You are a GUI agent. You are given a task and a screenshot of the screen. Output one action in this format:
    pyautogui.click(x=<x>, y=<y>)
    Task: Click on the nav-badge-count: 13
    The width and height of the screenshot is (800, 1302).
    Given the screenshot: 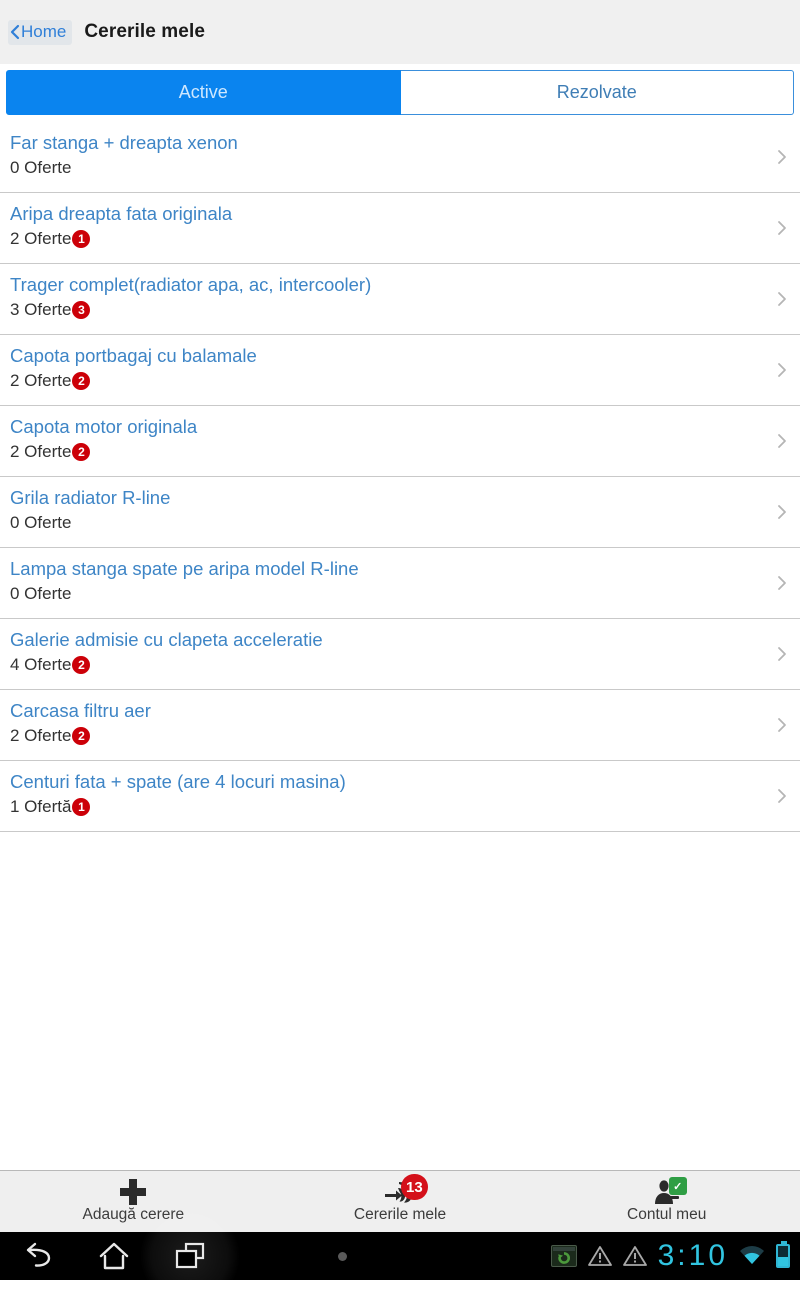 What is the action you would take?
    pyautogui.click(x=414, y=1187)
    